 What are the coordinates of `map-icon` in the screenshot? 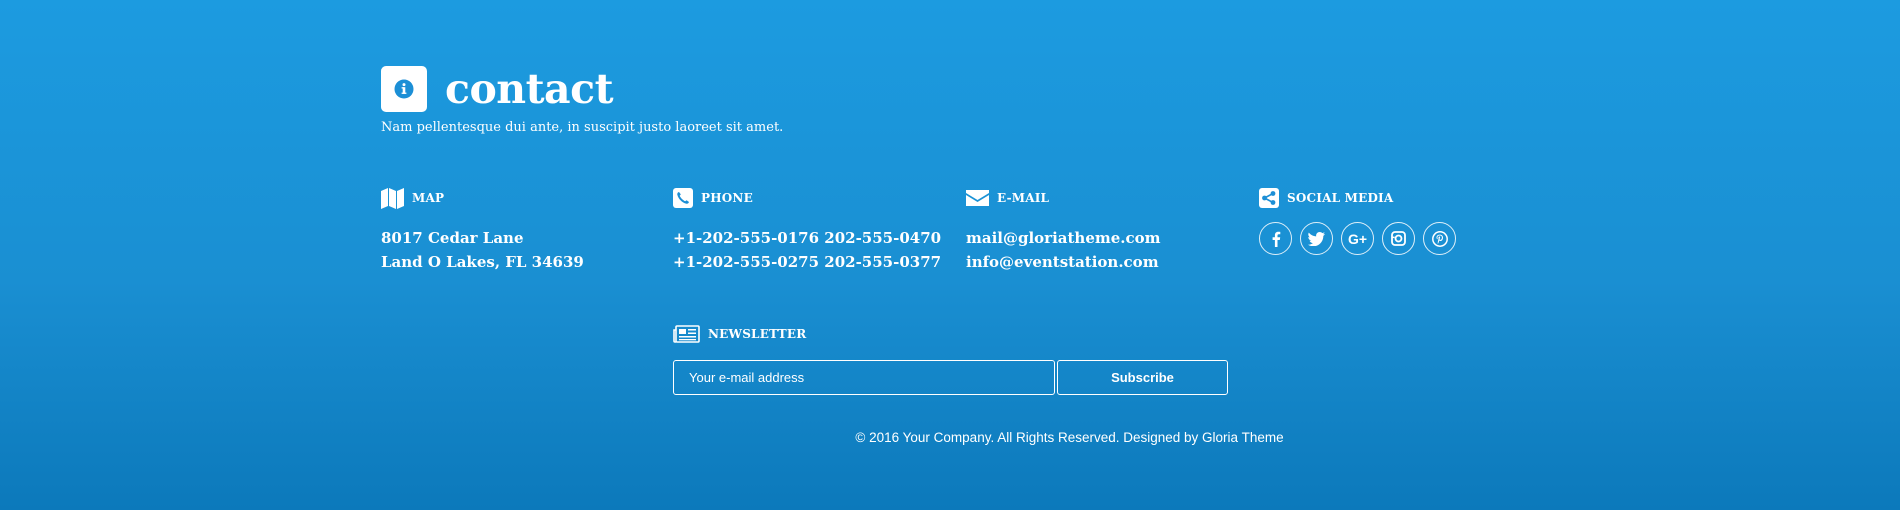 It's located at (392, 198).